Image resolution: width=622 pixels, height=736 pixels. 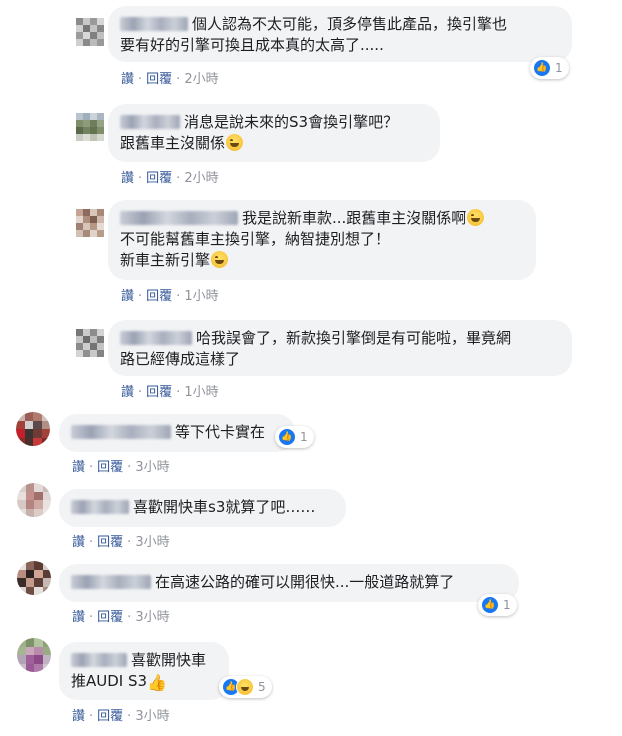 I want to click on comment-text-line: 新車主新引擎, so click(x=165, y=260).